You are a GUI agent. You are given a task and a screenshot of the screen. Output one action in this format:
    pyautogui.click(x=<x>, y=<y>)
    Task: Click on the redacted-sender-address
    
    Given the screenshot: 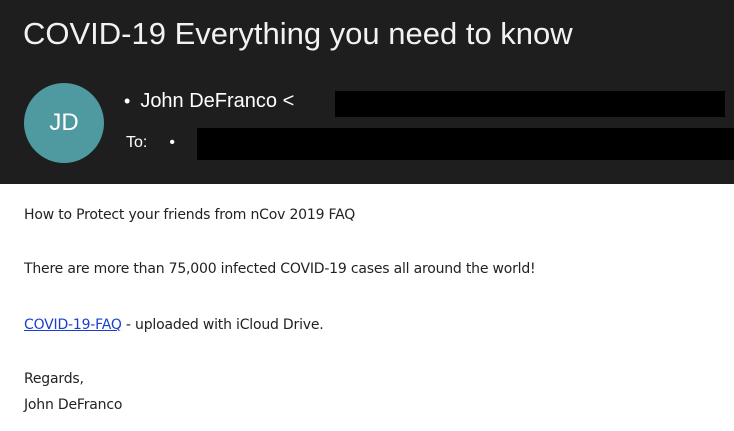 What is the action you would take?
    pyautogui.click(x=530, y=104)
    